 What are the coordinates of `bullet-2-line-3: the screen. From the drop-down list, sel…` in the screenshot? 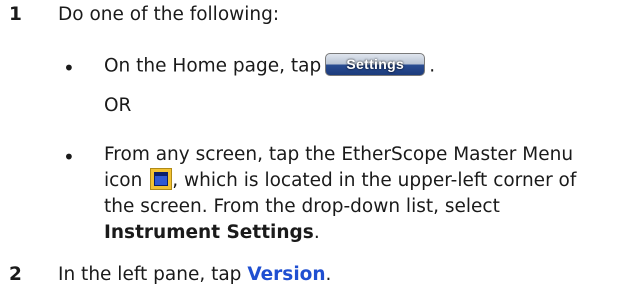 It's located at (302, 206).